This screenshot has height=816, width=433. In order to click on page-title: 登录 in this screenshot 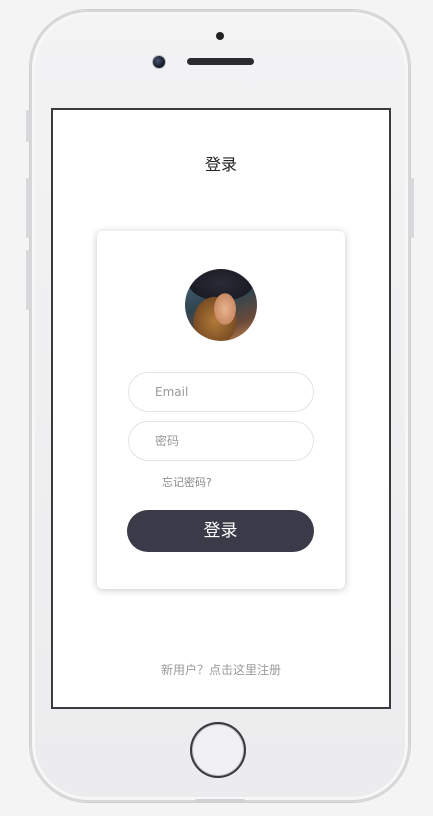, I will do `click(220, 164)`.